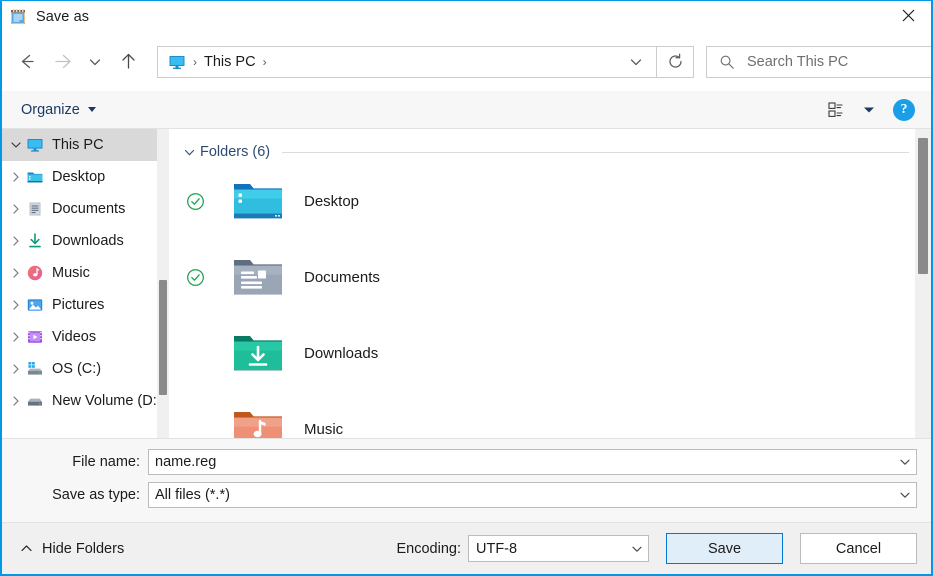 Image resolution: width=933 pixels, height=576 pixels. I want to click on sidebar-scrollbar, so click(163, 283).